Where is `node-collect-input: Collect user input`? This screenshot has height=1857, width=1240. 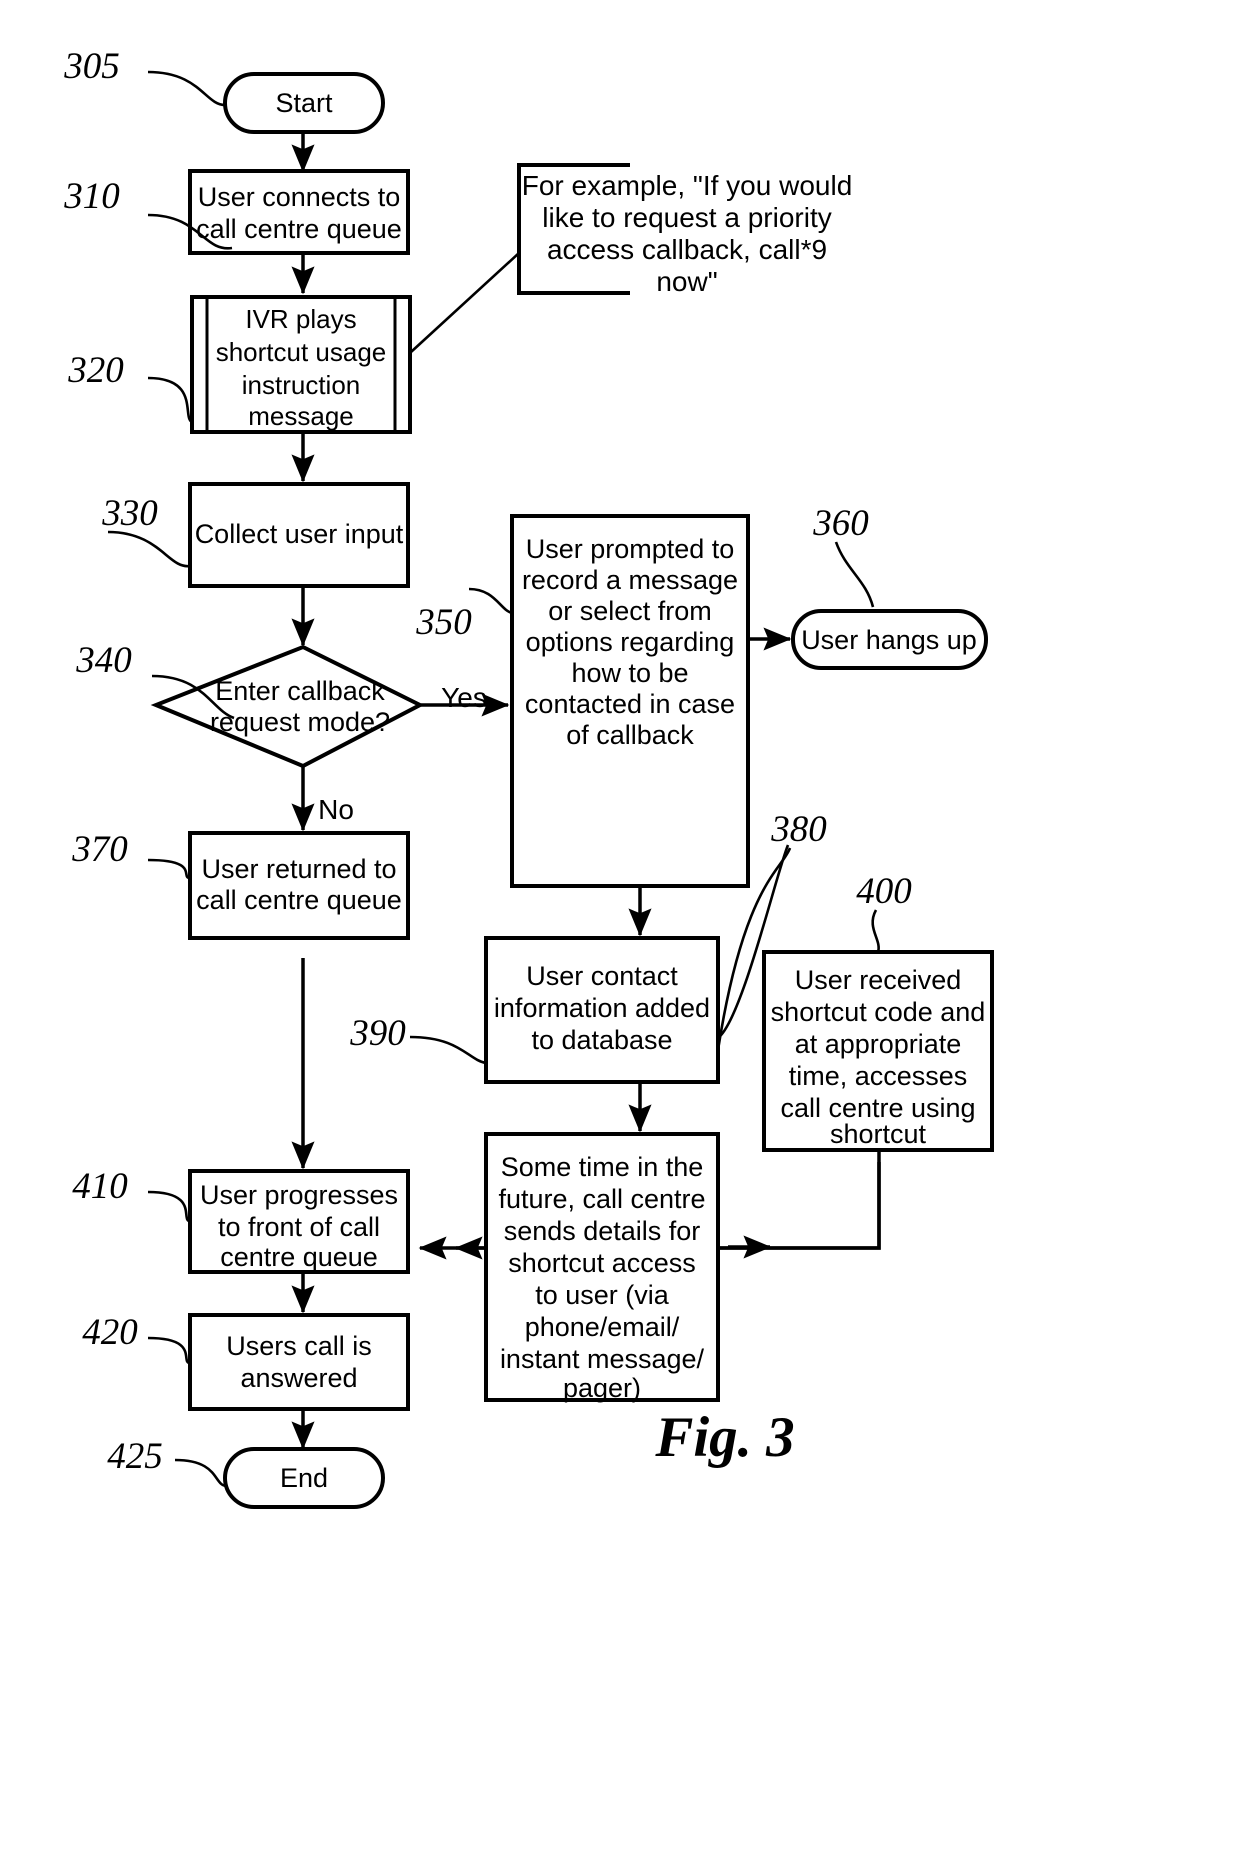
node-collect-input: Collect user input is located at coordinates (299, 535).